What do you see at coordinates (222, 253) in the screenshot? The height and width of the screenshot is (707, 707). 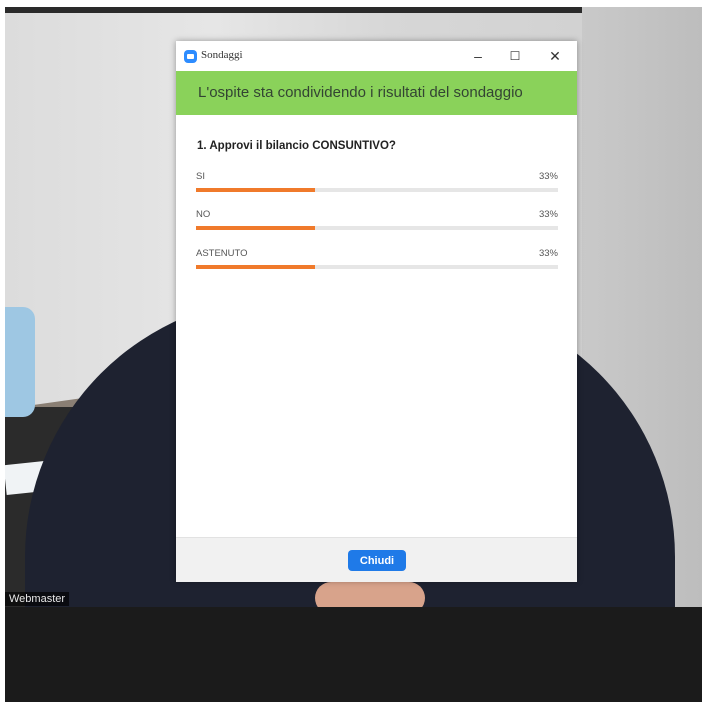 I see `option-label: ASTENUTO` at bounding box center [222, 253].